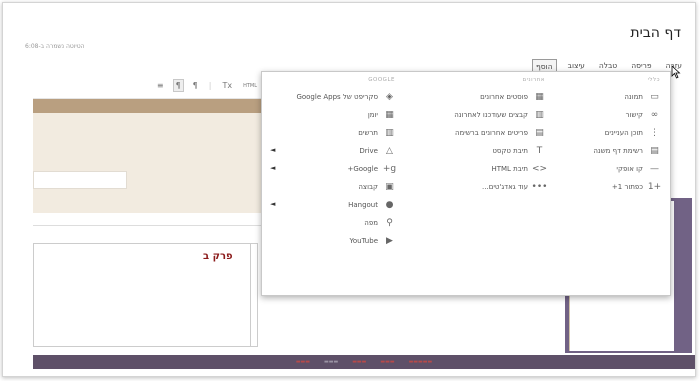 The width and height of the screenshot is (700, 381). What do you see at coordinates (195, 85) in the screenshot?
I see `ltr-button: ¶` at bounding box center [195, 85].